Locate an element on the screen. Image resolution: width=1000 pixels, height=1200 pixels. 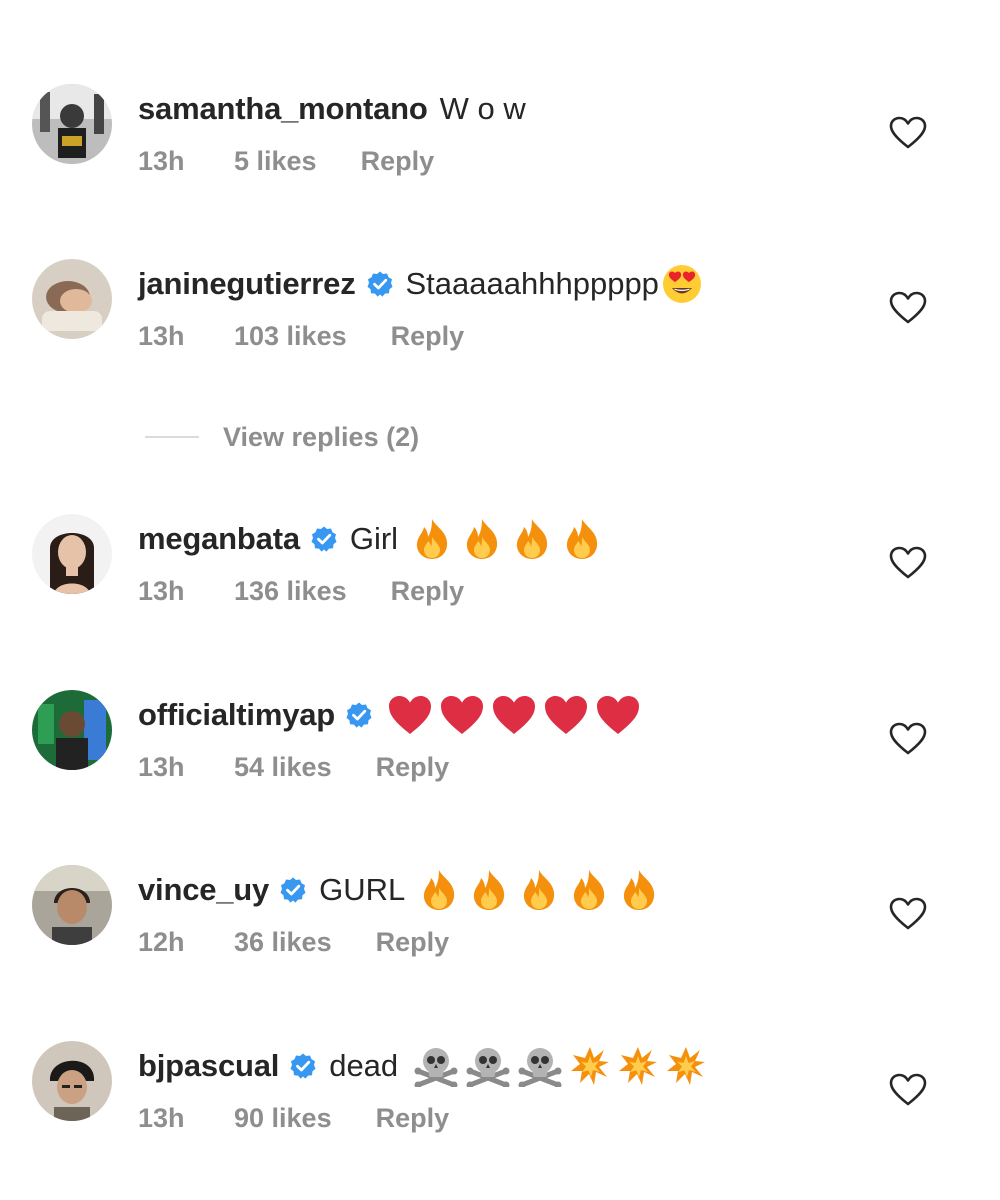
comment-item: samantha_montano W o w 13h 5 likes Reply is located at coordinates (500, 144).